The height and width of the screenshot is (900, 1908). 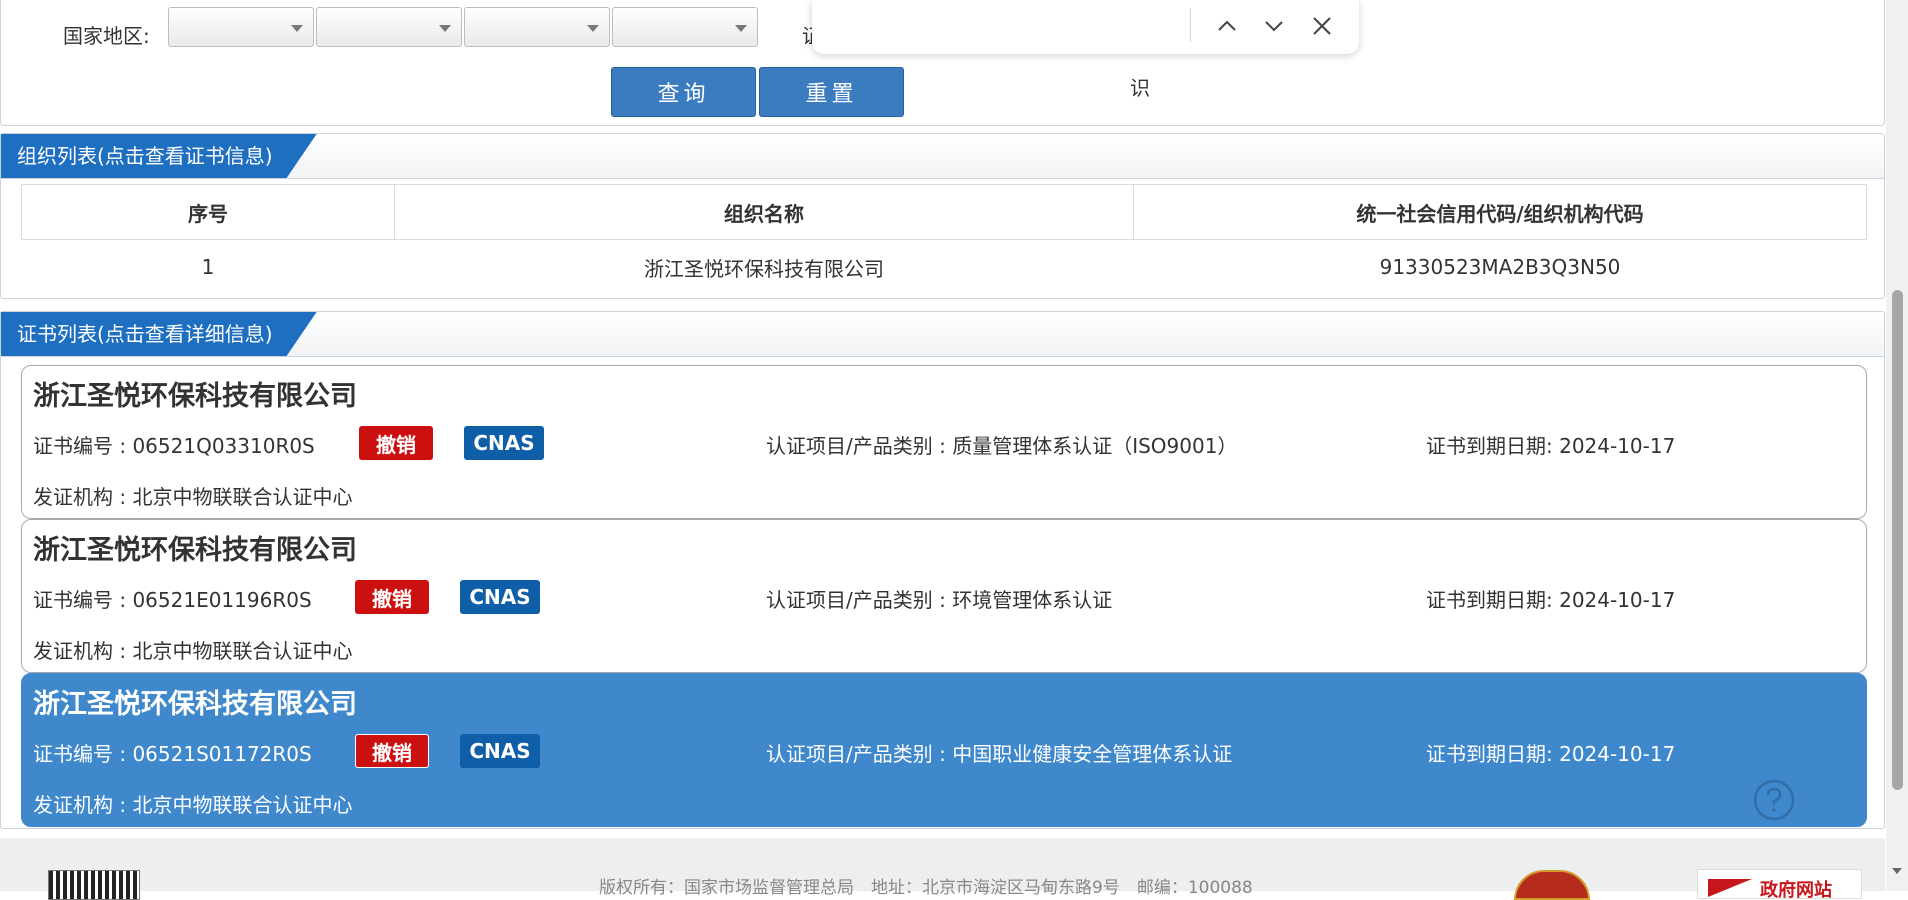 What do you see at coordinates (1730, 888) in the screenshot?
I see `flag-icon` at bounding box center [1730, 888].